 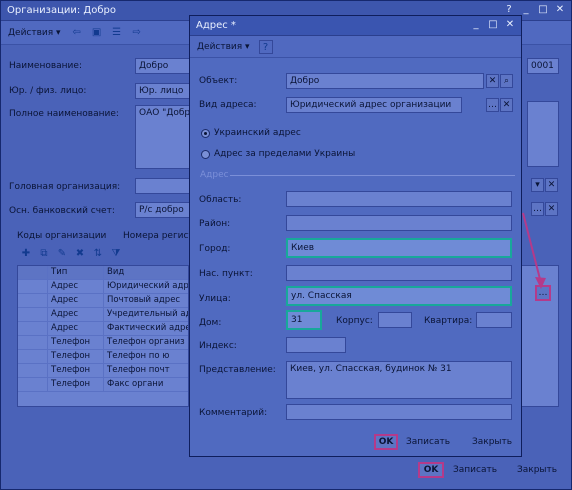 I want to click on dialog-toolbar: Действия ▾ ?, so click(x=355, y=47).